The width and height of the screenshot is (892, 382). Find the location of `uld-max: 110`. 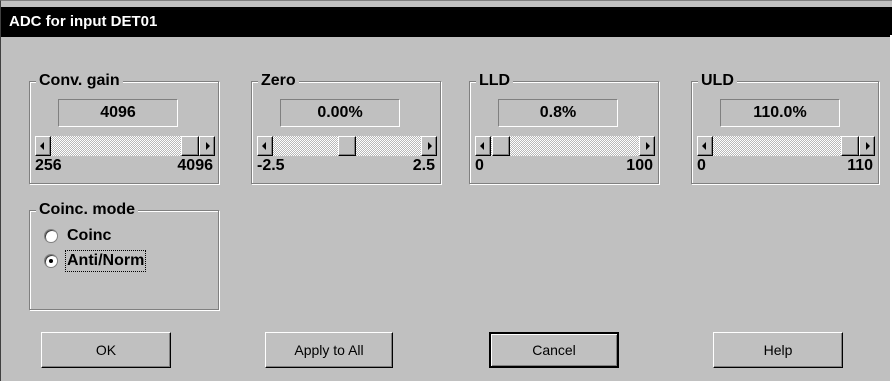

uld-max: 110 is located at coordinates (860, 165).